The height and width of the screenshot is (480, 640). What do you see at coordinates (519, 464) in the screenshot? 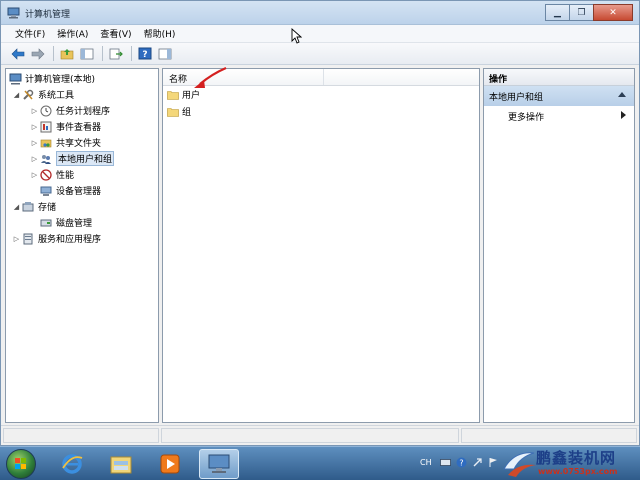
I see `lotus-logo-icon` at bounding box center [519, 464].